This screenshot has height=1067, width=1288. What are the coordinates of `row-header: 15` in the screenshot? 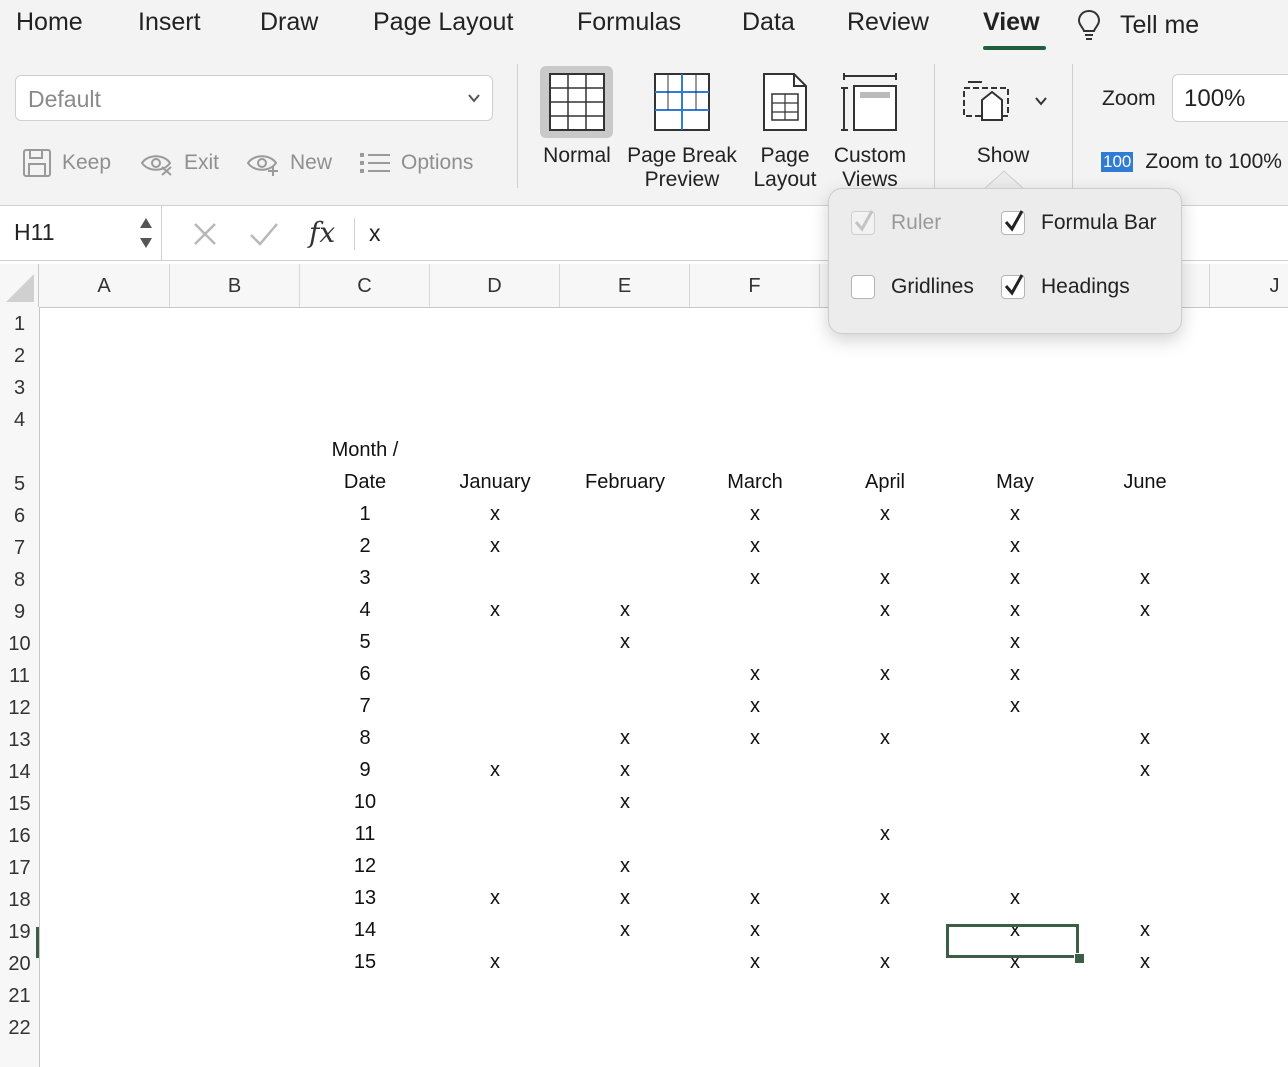 It's located at (19, 804).